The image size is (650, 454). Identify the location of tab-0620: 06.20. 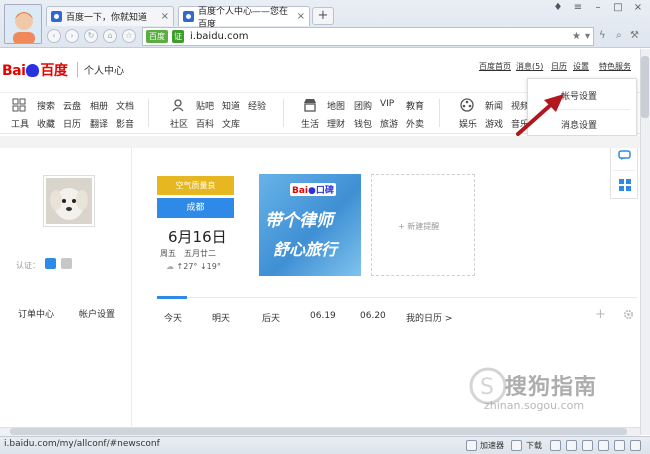
(373, 316).